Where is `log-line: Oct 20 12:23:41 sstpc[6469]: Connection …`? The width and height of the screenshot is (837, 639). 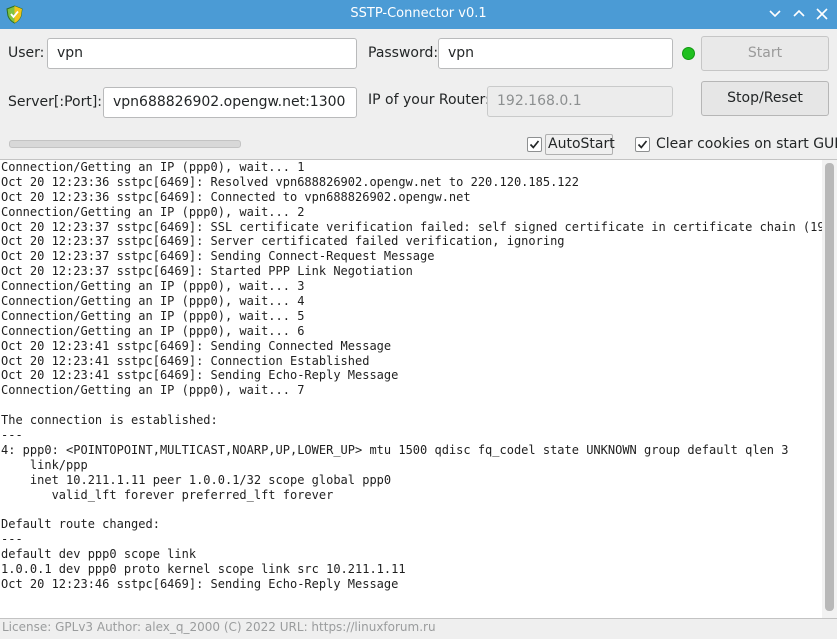
log-line: Oct 20 12:23:41 sstpc[6469]: Connection … is located at coordinates (185, 360).